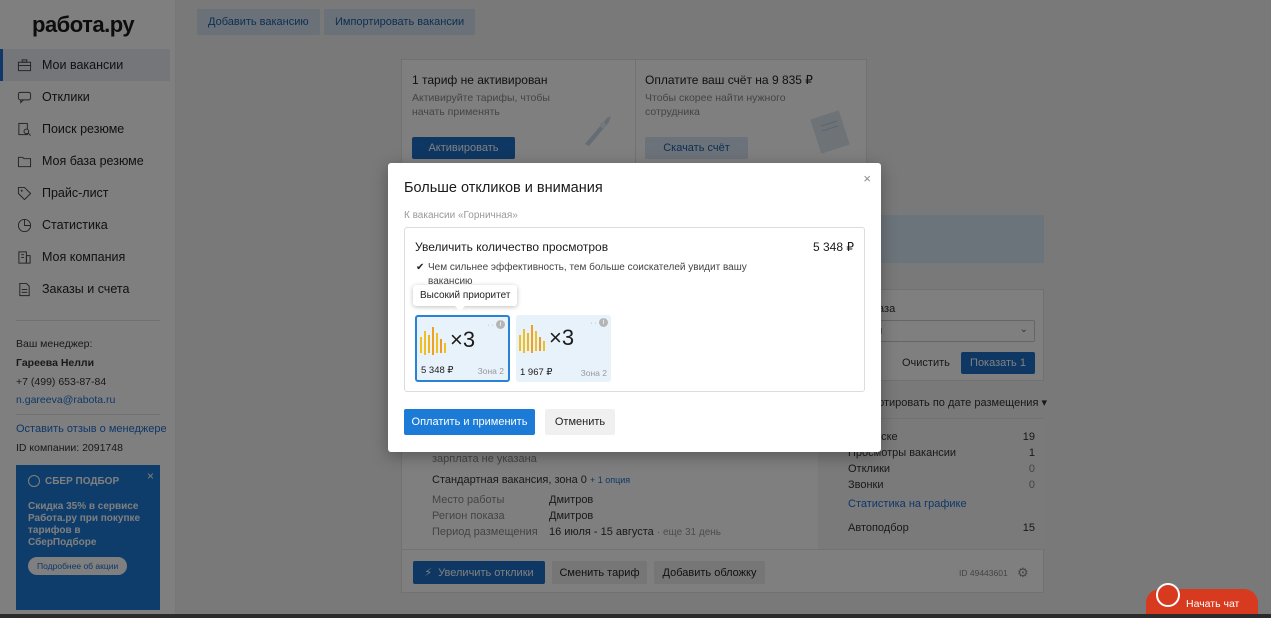 This screenshot has width=1271, height=618. Describe the element at coordinates (536, 372) in the screenshot. I see `tile-price: 1 967 ₽` at that location.